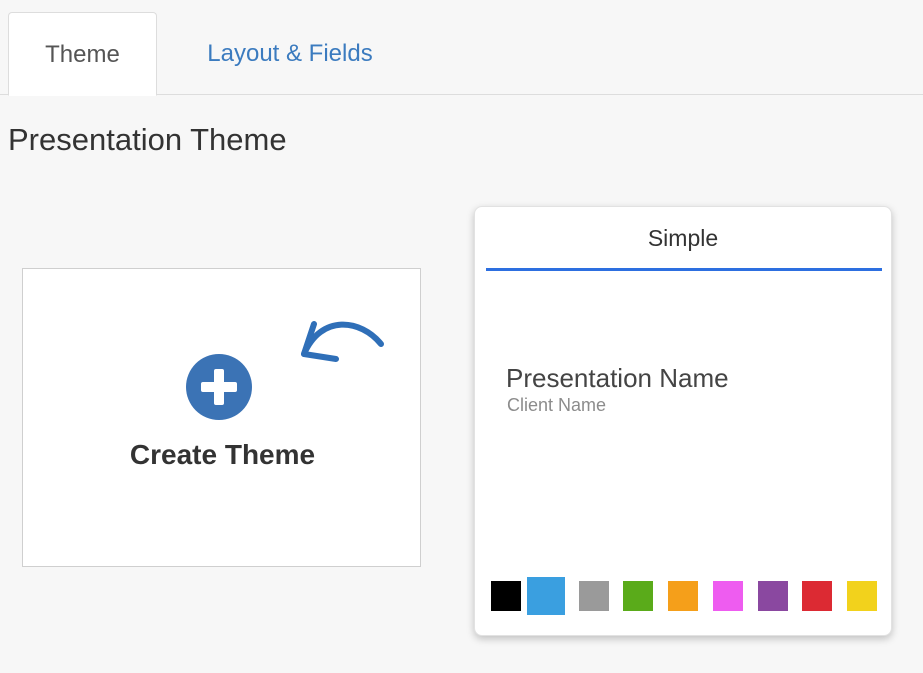 Image resolution: width=923 pixels, height=673 pixels. Describe the element at coordinates (222, 454) in the screenshot. I see `create-theme-label: Create Theme` at that location.